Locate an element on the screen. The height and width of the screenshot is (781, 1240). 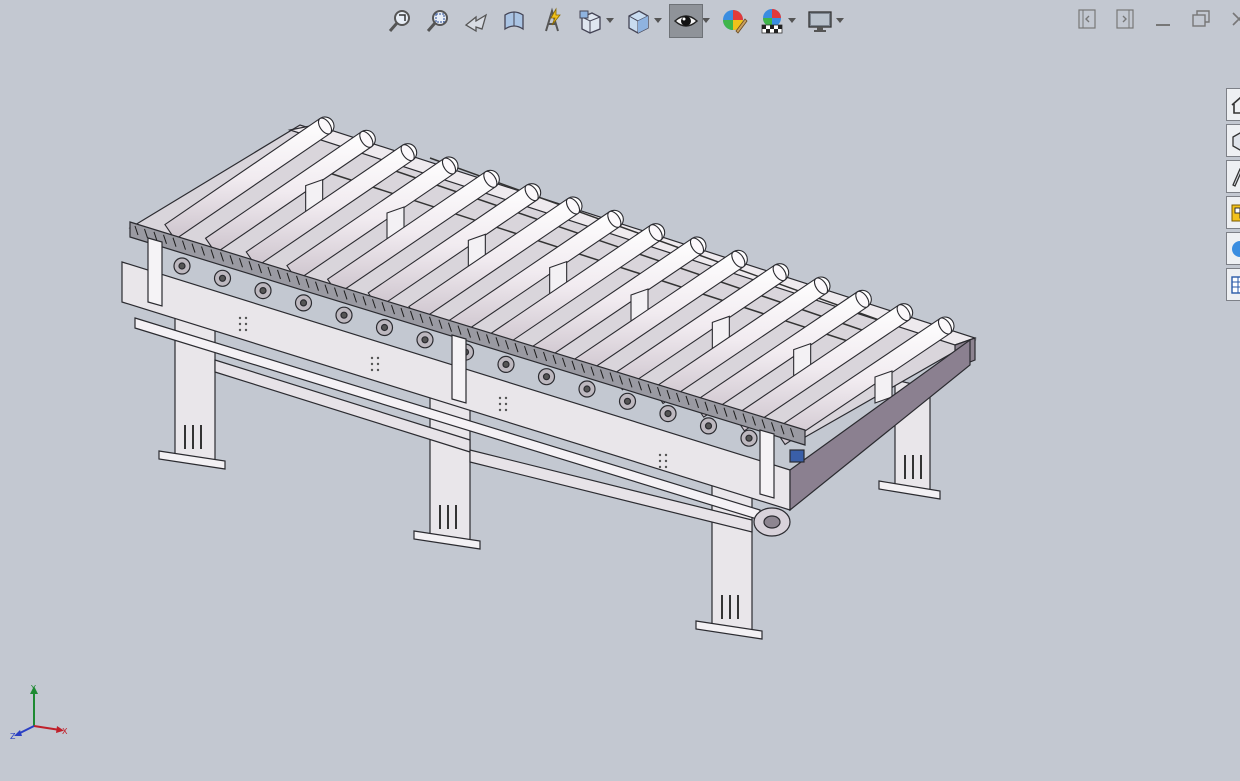
task-pane-tabs is located at coordinates (1233, 196).